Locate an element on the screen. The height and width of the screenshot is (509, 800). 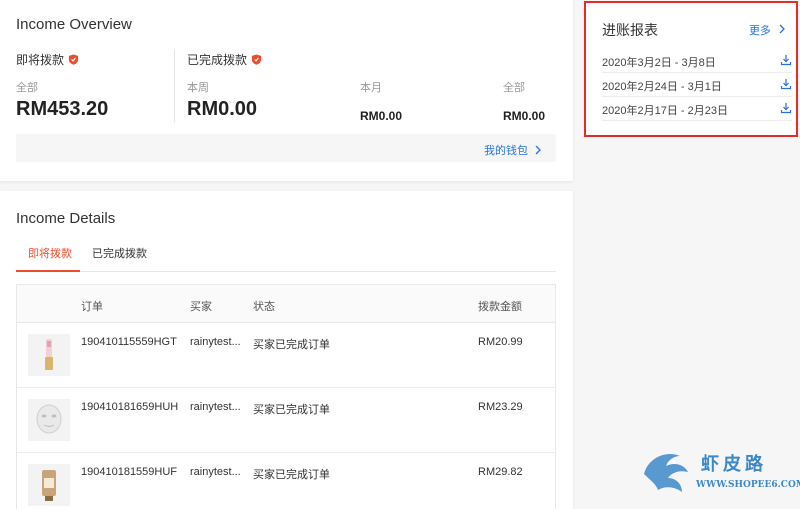
pending-section-label: 即将拨款 is located at coordinates (47, 59).